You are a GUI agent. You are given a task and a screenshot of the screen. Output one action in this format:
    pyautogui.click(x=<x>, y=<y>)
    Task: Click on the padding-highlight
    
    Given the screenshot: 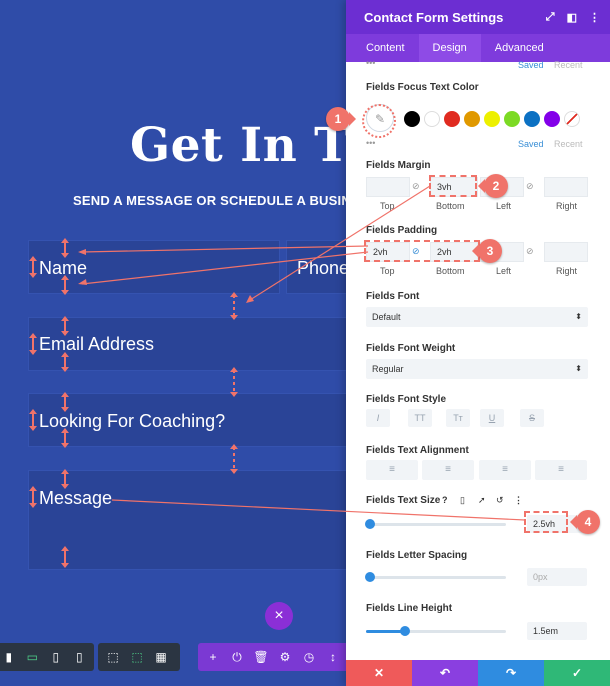 What is the action you would take?
    pyautogui.click(x=422, y=251)
    